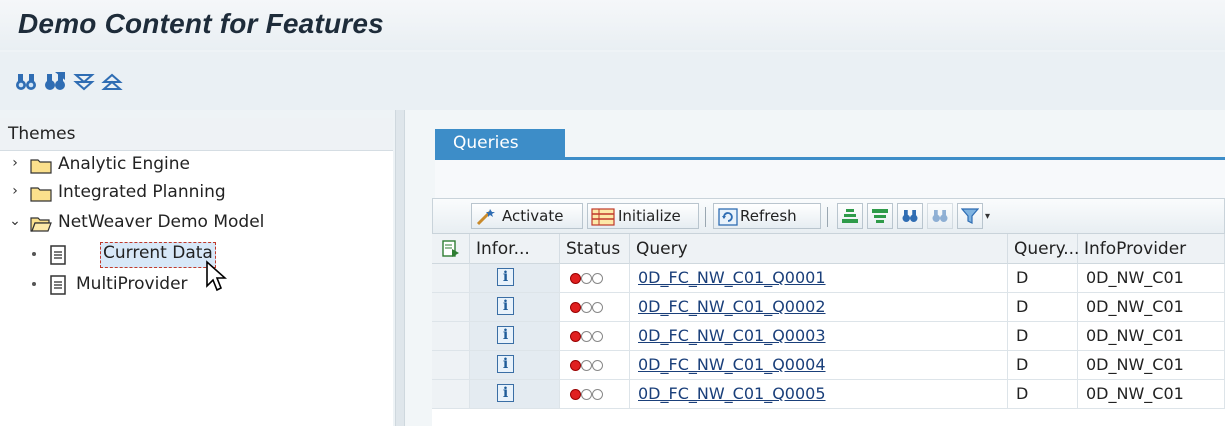  Describe the element at coordinates (767, 216) in the screenshot. I see `refresh-button: Refresh` at that location.